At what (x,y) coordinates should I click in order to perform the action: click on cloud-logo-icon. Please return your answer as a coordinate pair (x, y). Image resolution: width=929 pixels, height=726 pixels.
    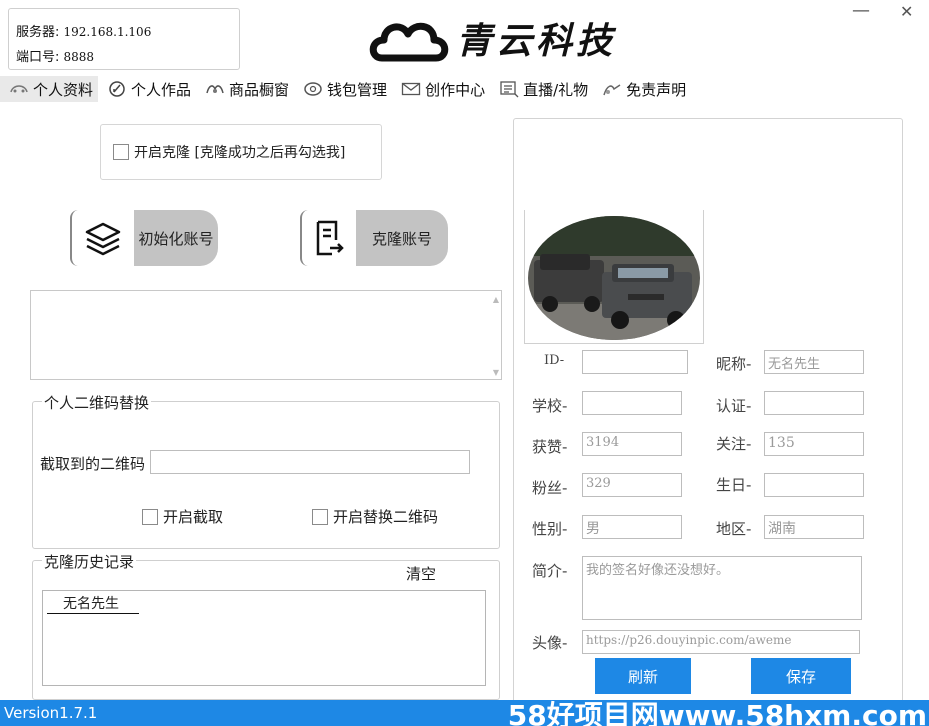
    Looking at the image, I should click on (409, 42).